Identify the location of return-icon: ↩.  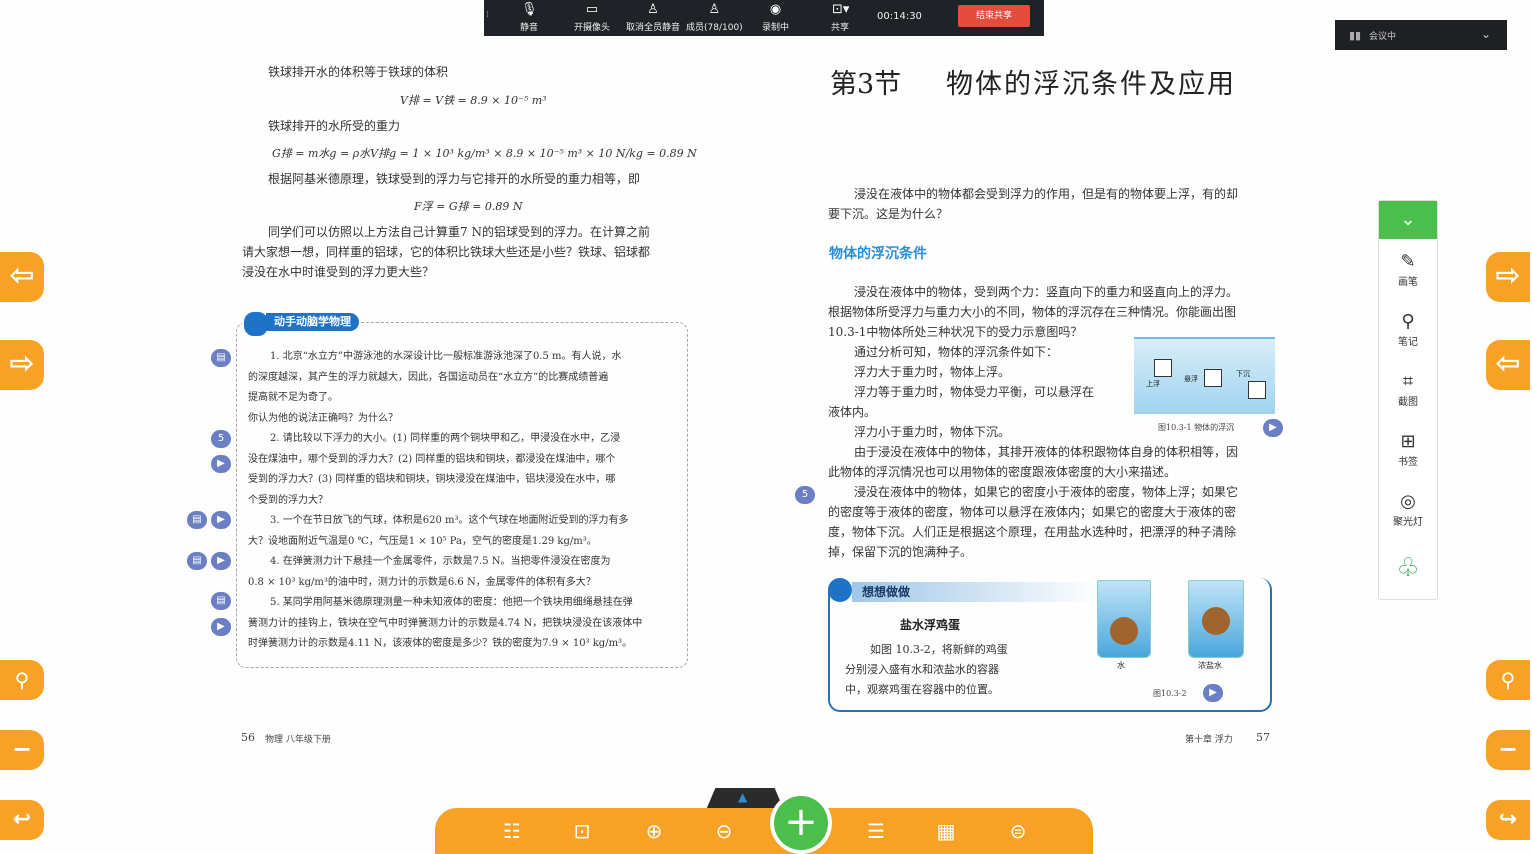
(22, 819).